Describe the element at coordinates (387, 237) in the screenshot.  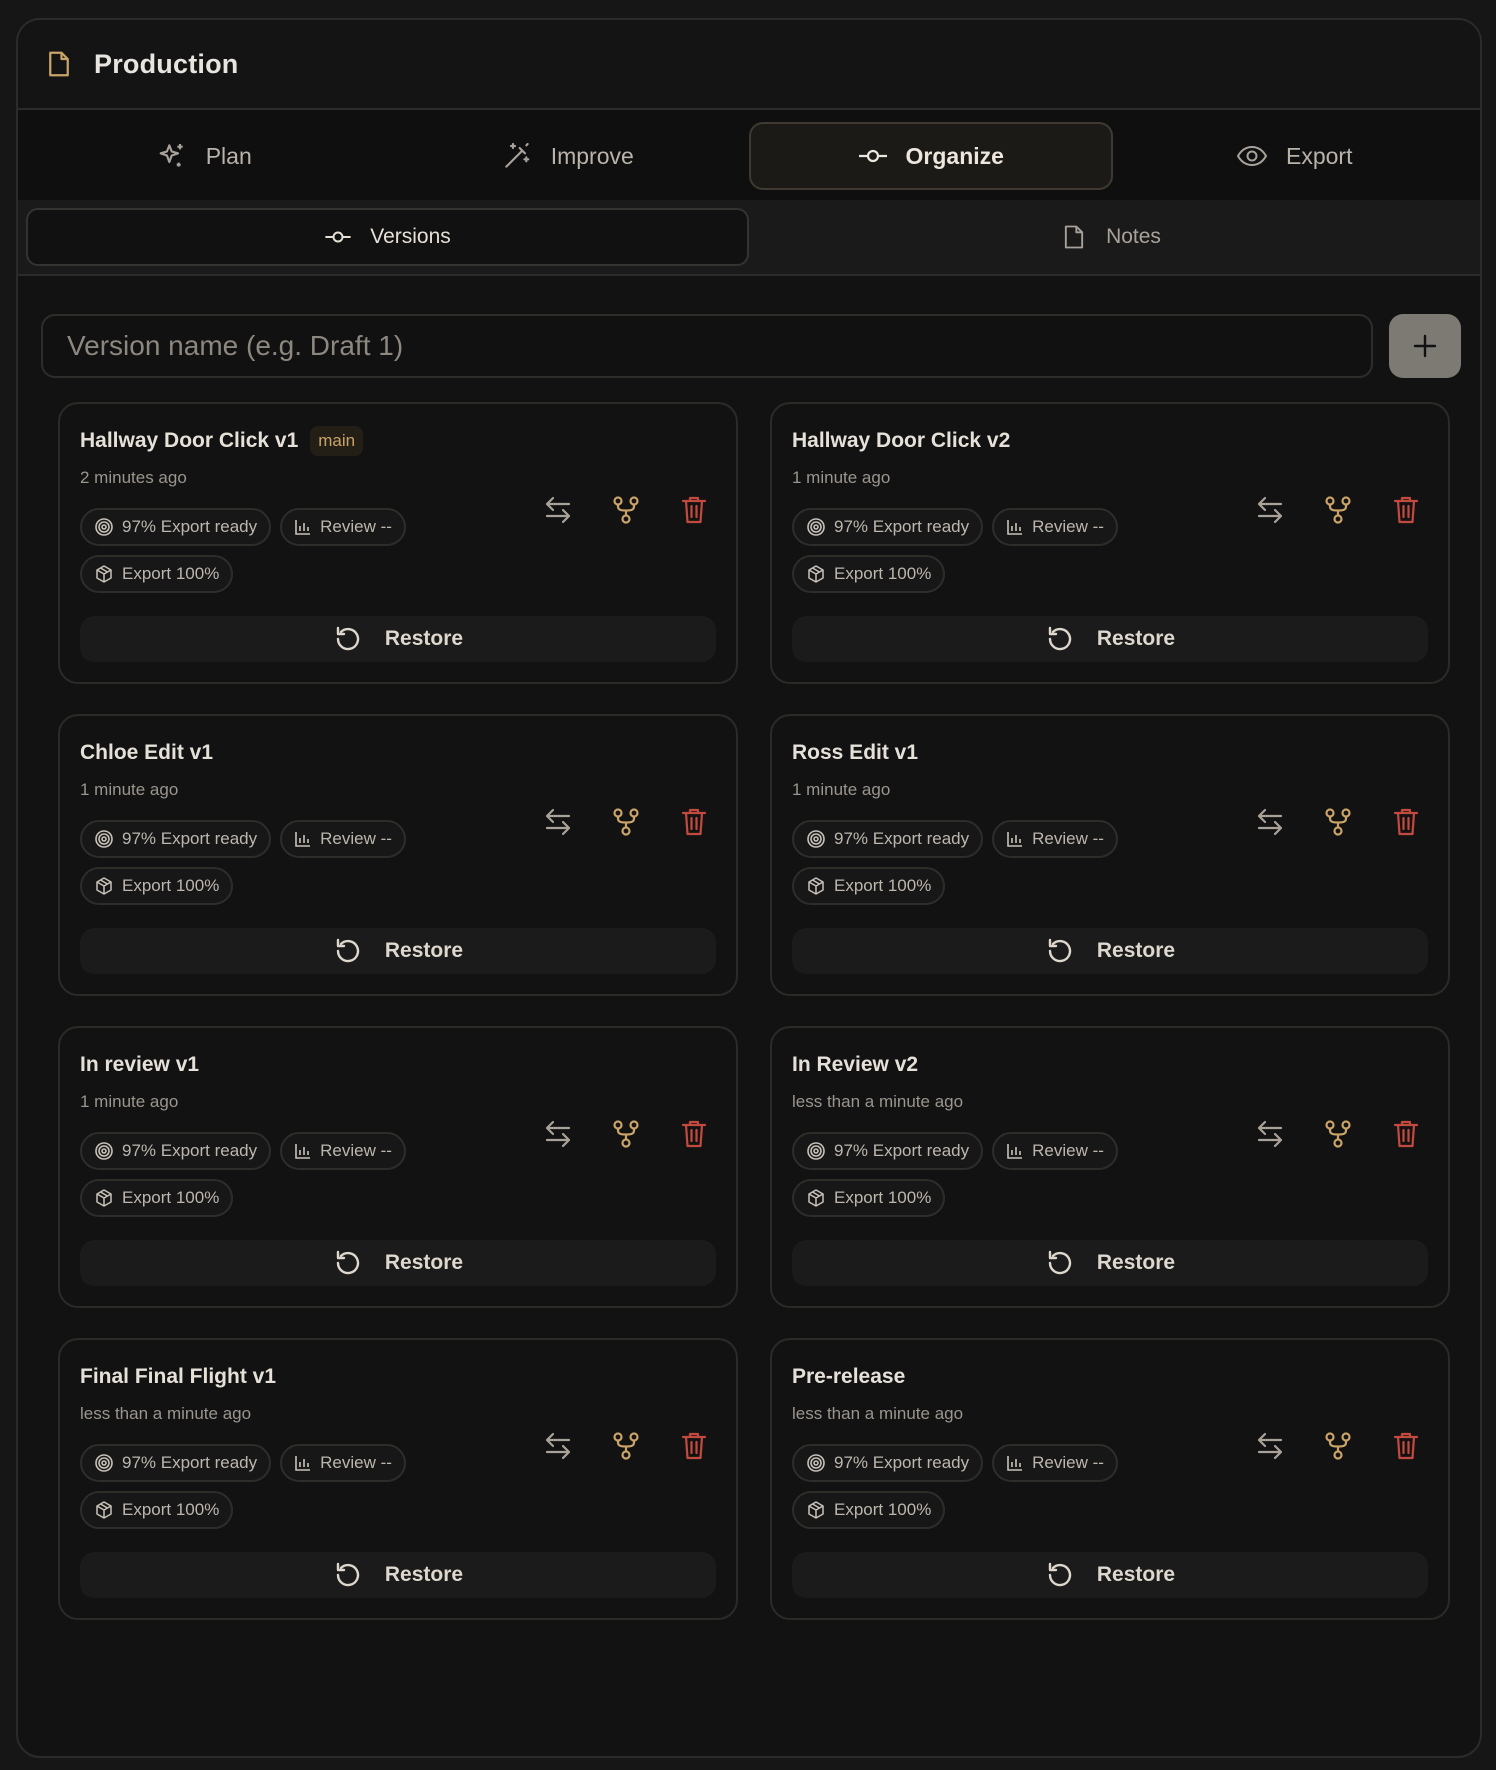
I see `subtab-versions: Versions` at that location.